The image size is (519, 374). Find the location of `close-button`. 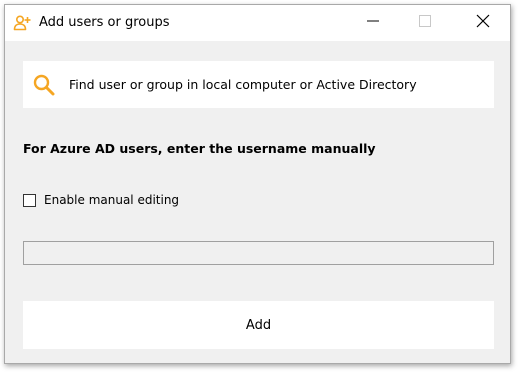

close-button is located at coordinates (483, 23).